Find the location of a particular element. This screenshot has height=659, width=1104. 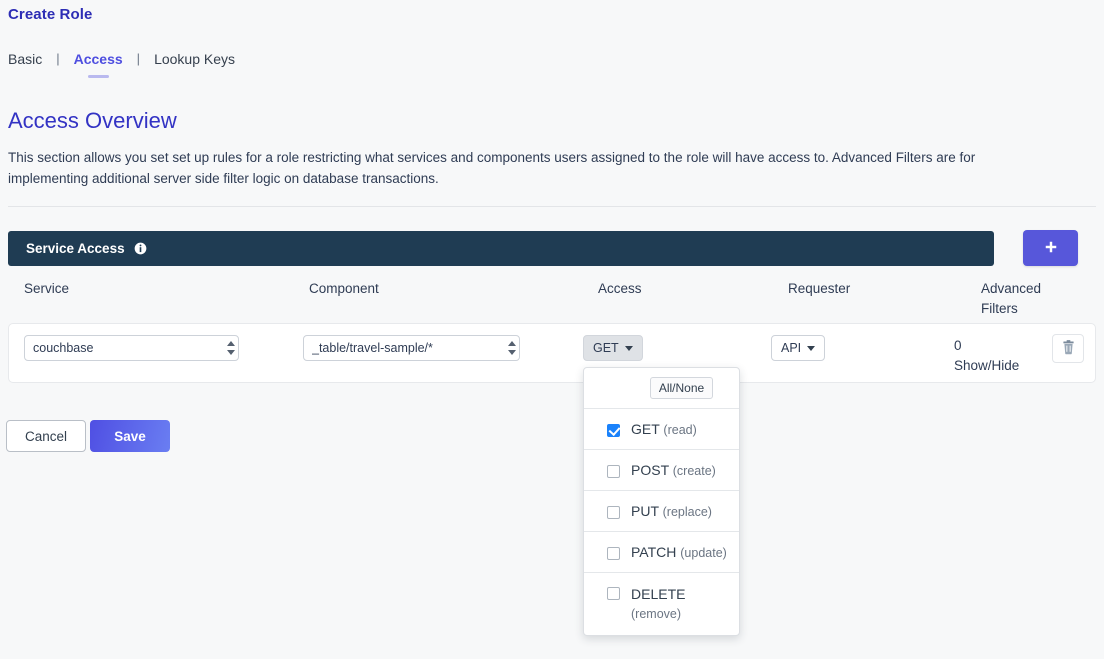

access-option-get-verb: GET is located at coordinates (645, 428).